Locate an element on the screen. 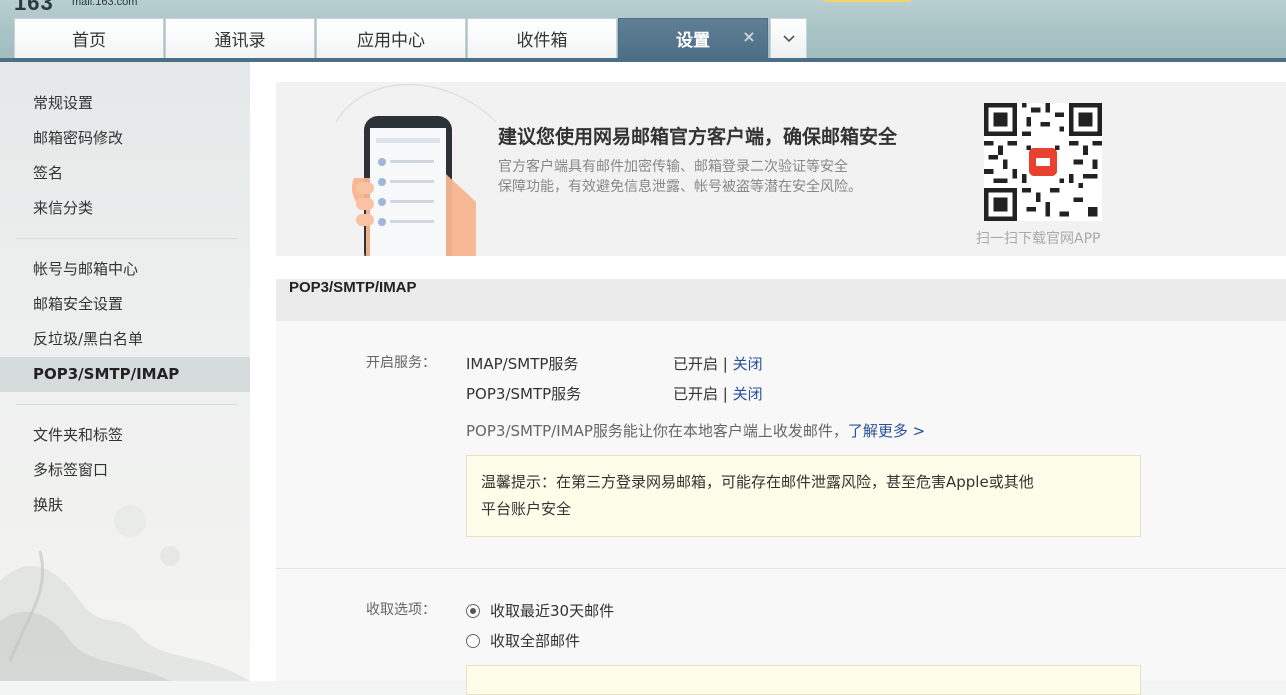  receive-notice is located at coordinates (803, 680).